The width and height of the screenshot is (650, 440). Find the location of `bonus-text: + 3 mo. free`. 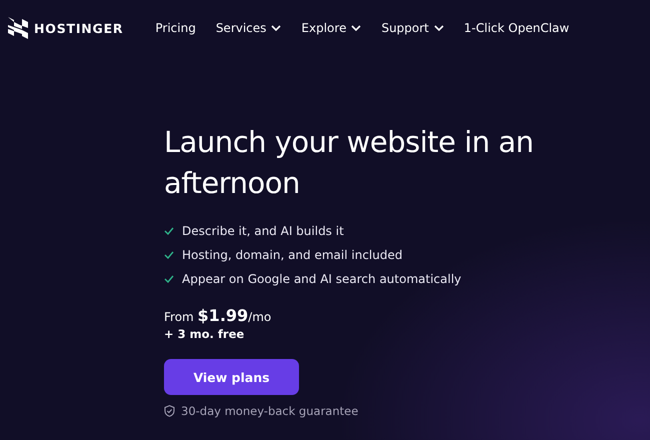

bonus-text: + 3 mo. free is located at coordinates (205, 334).